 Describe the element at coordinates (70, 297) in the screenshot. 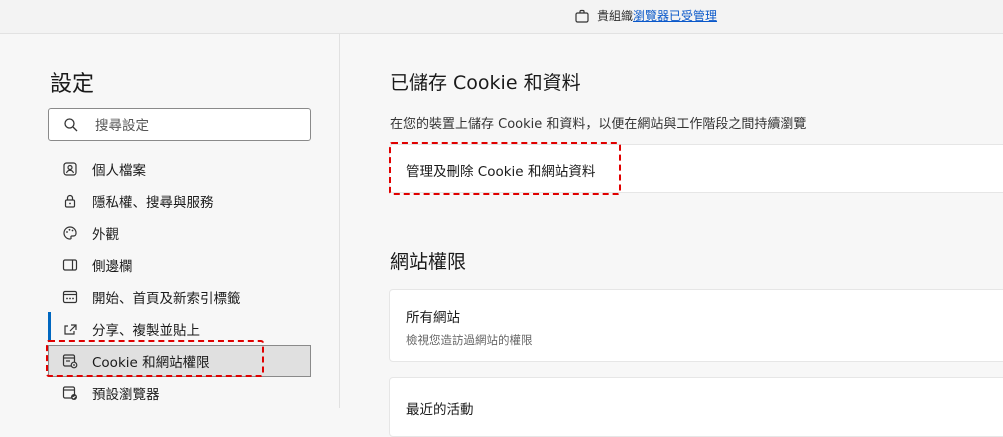

I see `new-tab-icon` at that location.